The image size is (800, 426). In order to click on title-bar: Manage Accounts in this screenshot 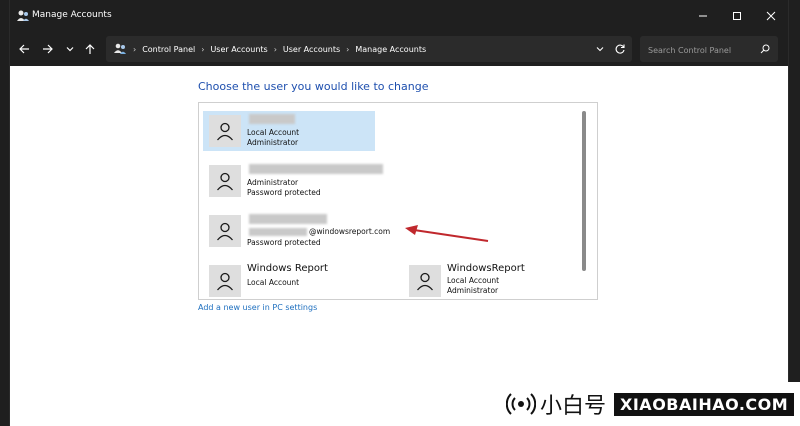, I will do `click(399, 16)`.